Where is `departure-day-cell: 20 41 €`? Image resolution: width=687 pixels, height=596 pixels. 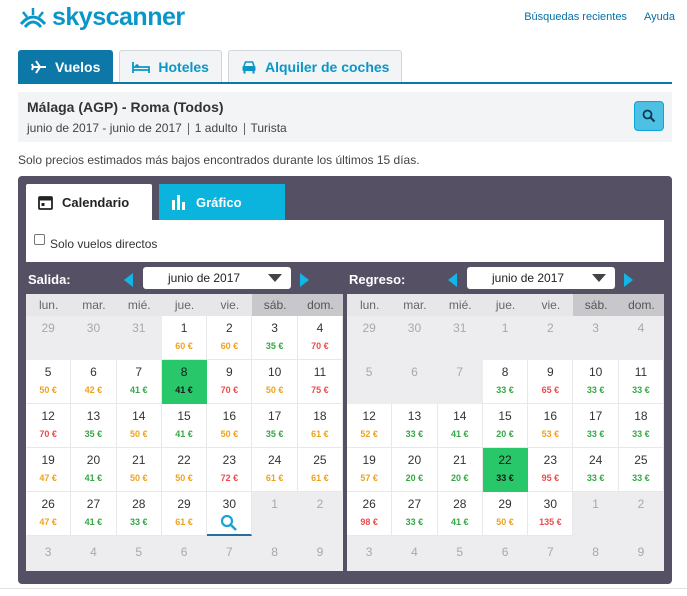
departure-day-cell: 20 41 € is located at coordinates (94, 470).